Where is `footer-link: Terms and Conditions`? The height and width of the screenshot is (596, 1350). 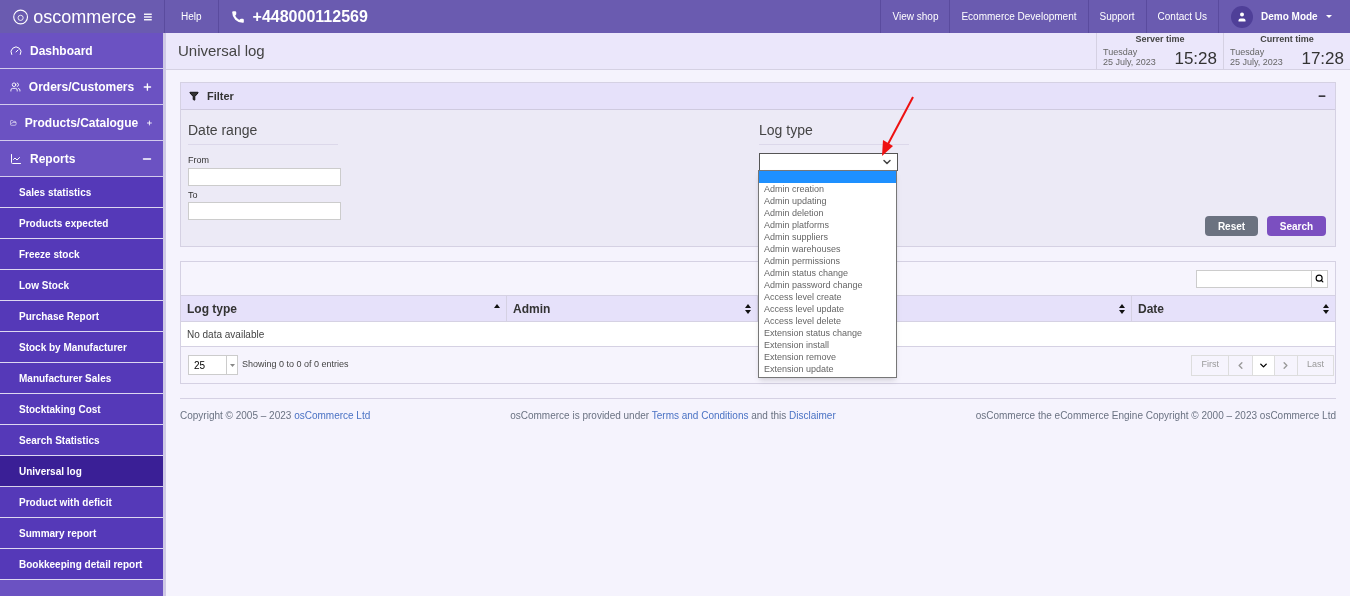 footer-link: Terms and Conditions is located at coordinates (700, 415).